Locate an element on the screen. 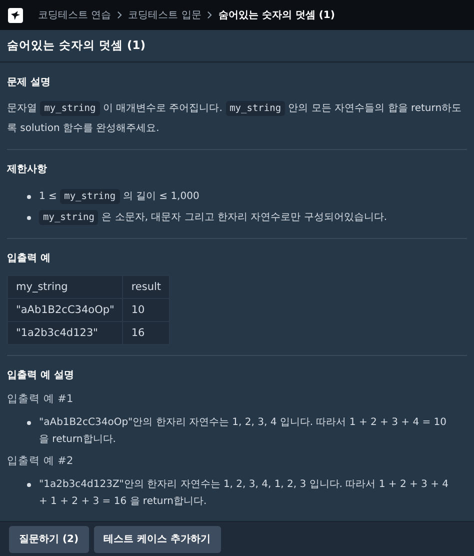  action-button: 질문하기 (2) is located at coordinates (49, 539).